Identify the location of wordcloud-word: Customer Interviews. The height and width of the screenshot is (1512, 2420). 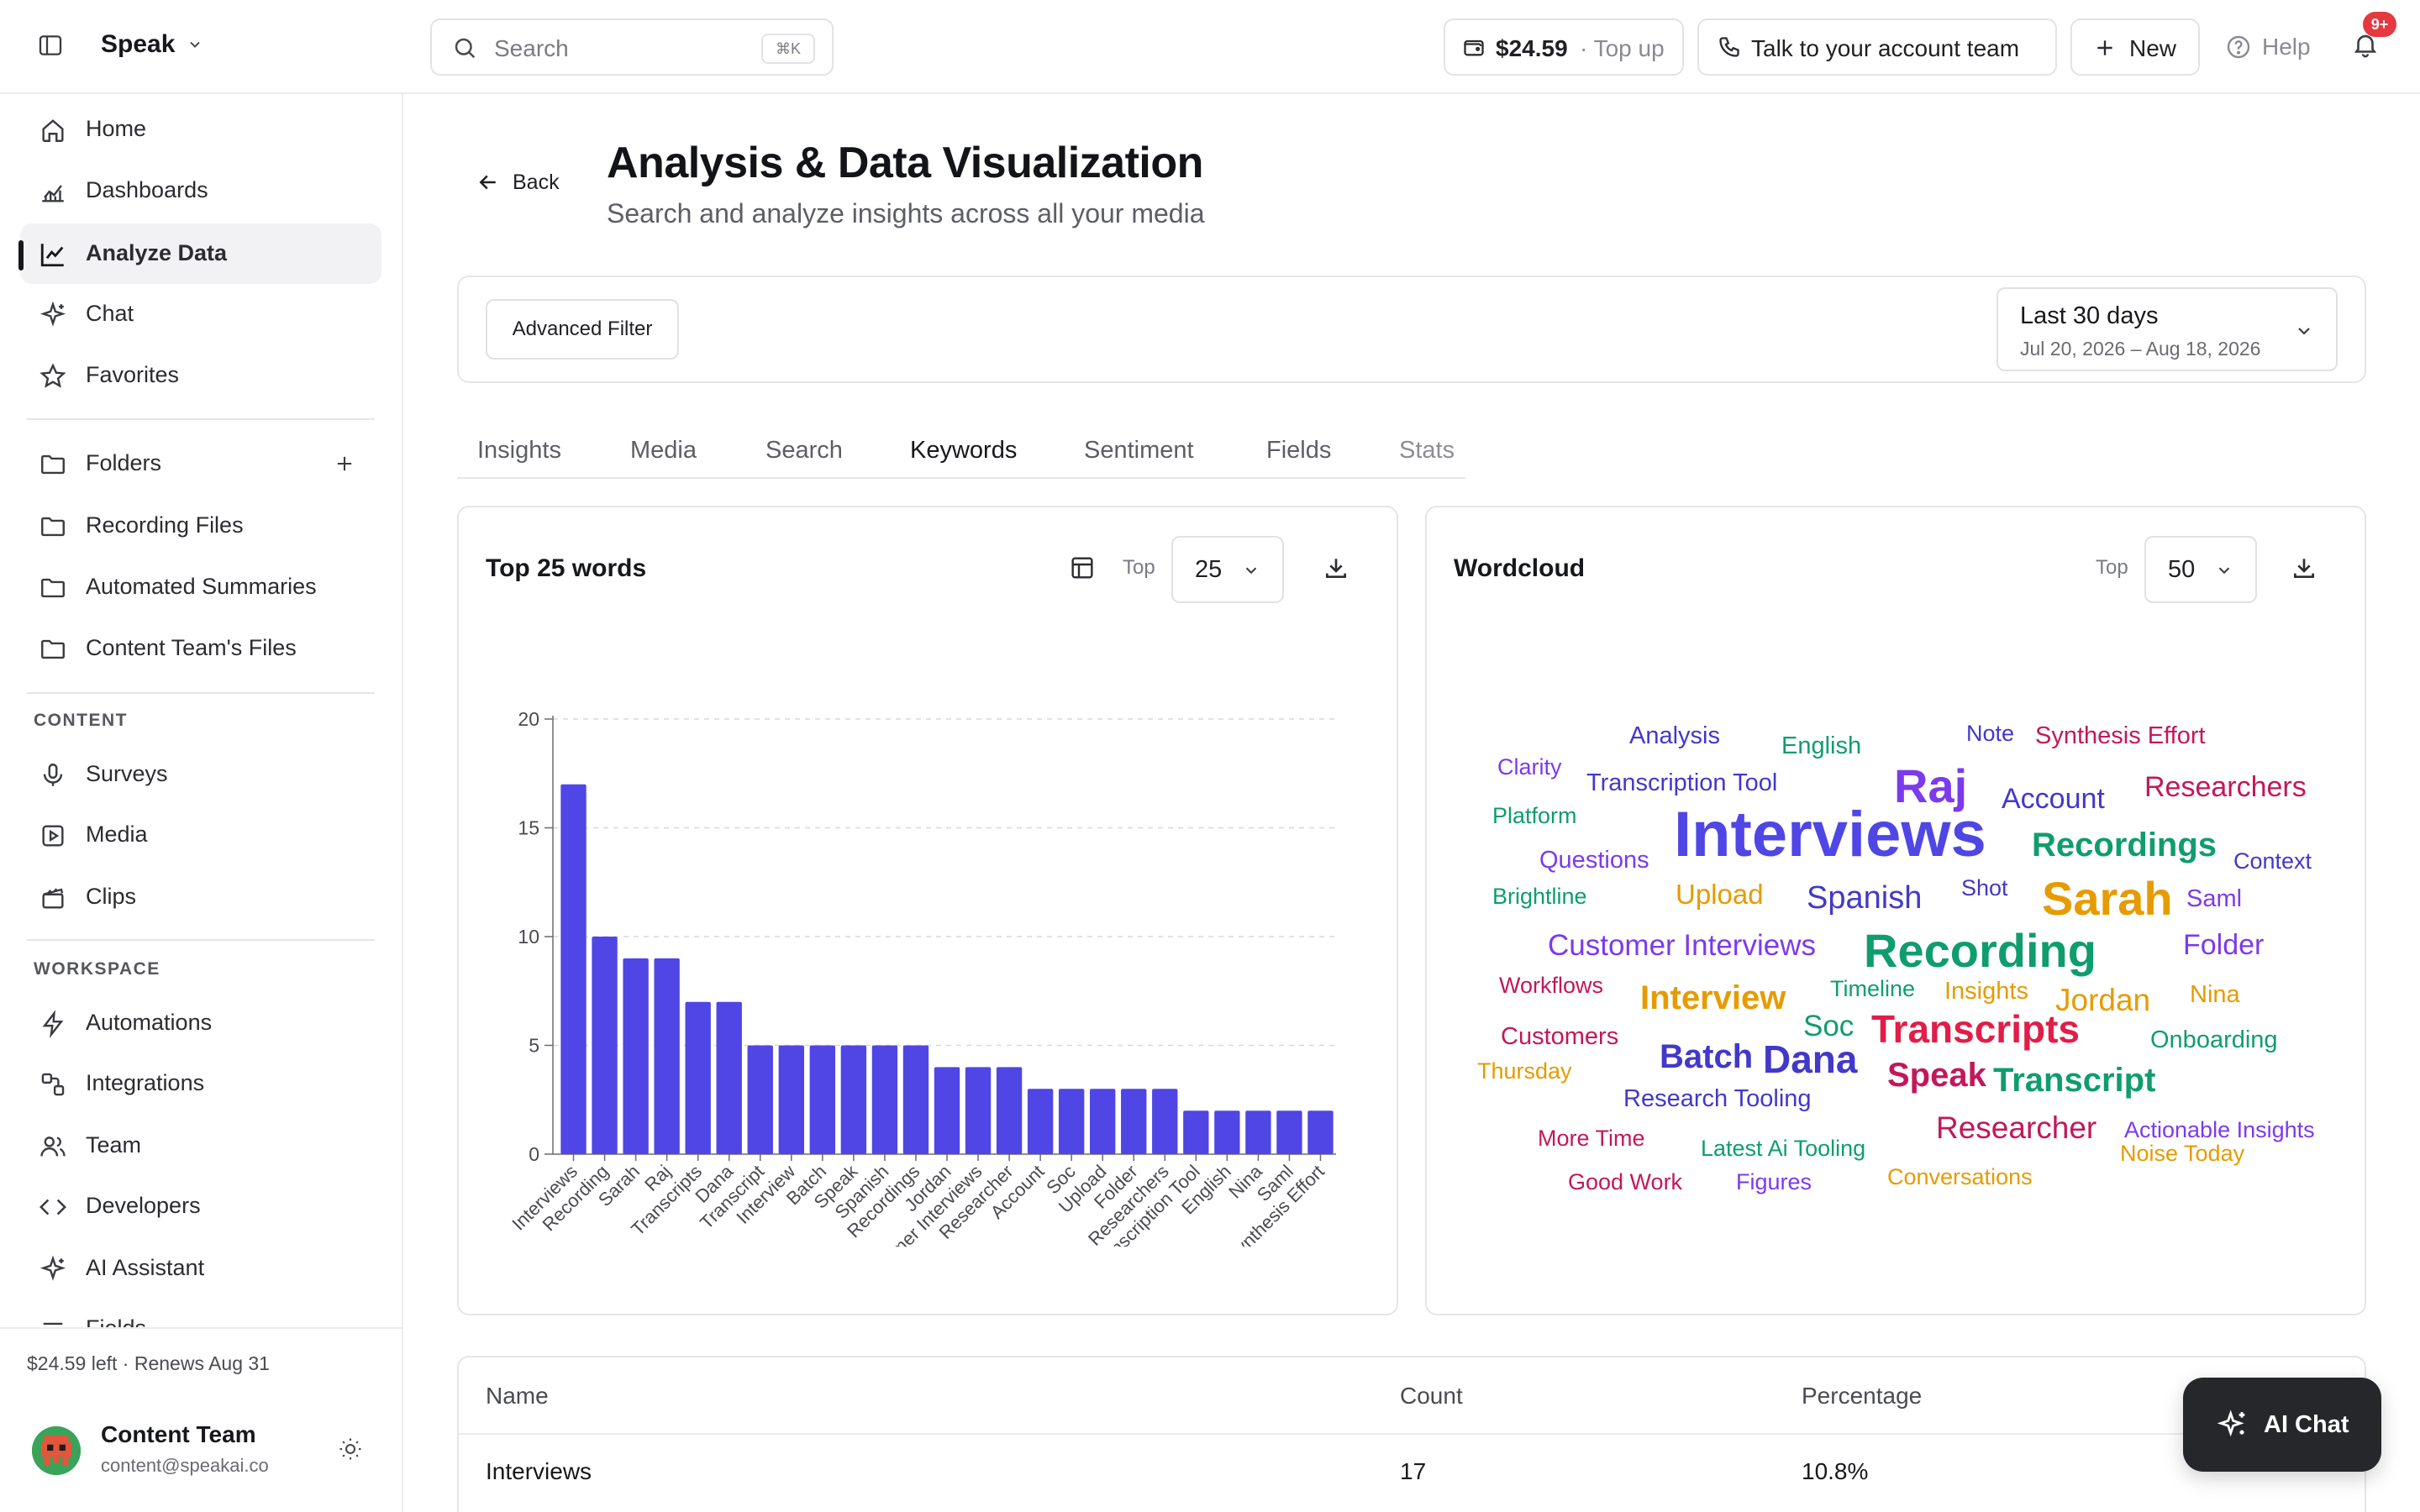
(1682, 945).